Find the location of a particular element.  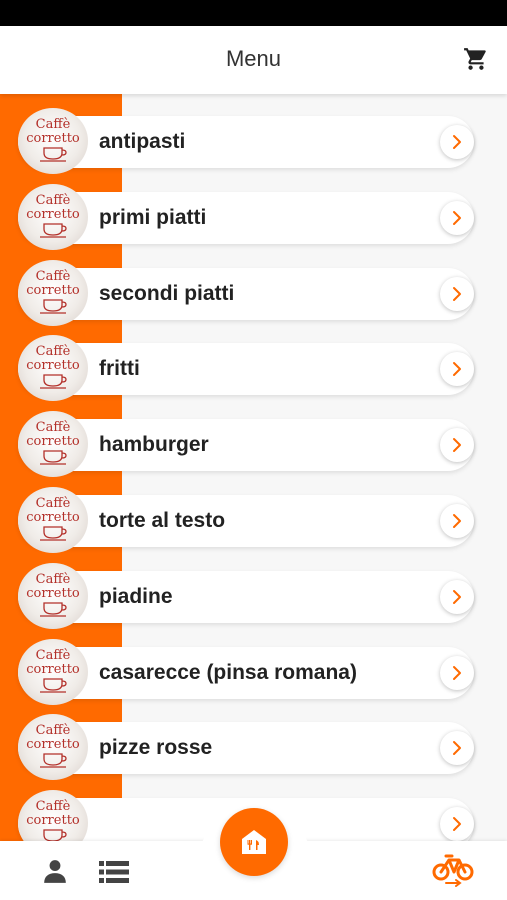

menu-category-label: casarecce (pinsa romana) is located at coordinates (228, 672).